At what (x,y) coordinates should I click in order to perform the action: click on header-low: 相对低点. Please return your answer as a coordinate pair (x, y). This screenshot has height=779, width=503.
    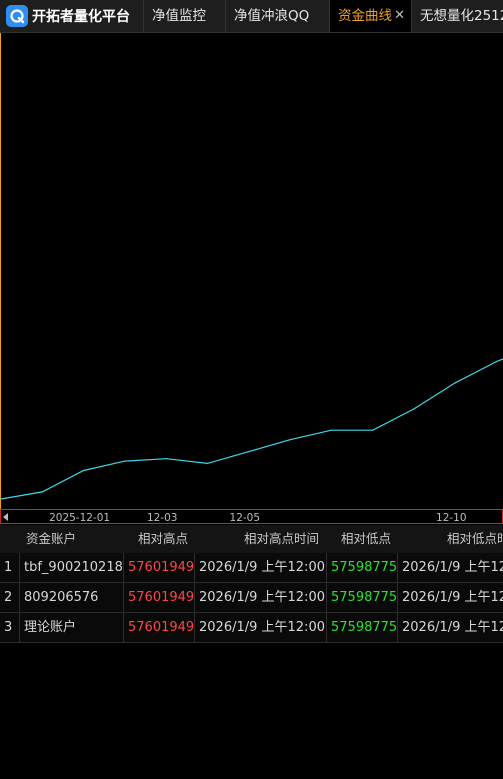
    Looking at the image, I should click on (366, 538).